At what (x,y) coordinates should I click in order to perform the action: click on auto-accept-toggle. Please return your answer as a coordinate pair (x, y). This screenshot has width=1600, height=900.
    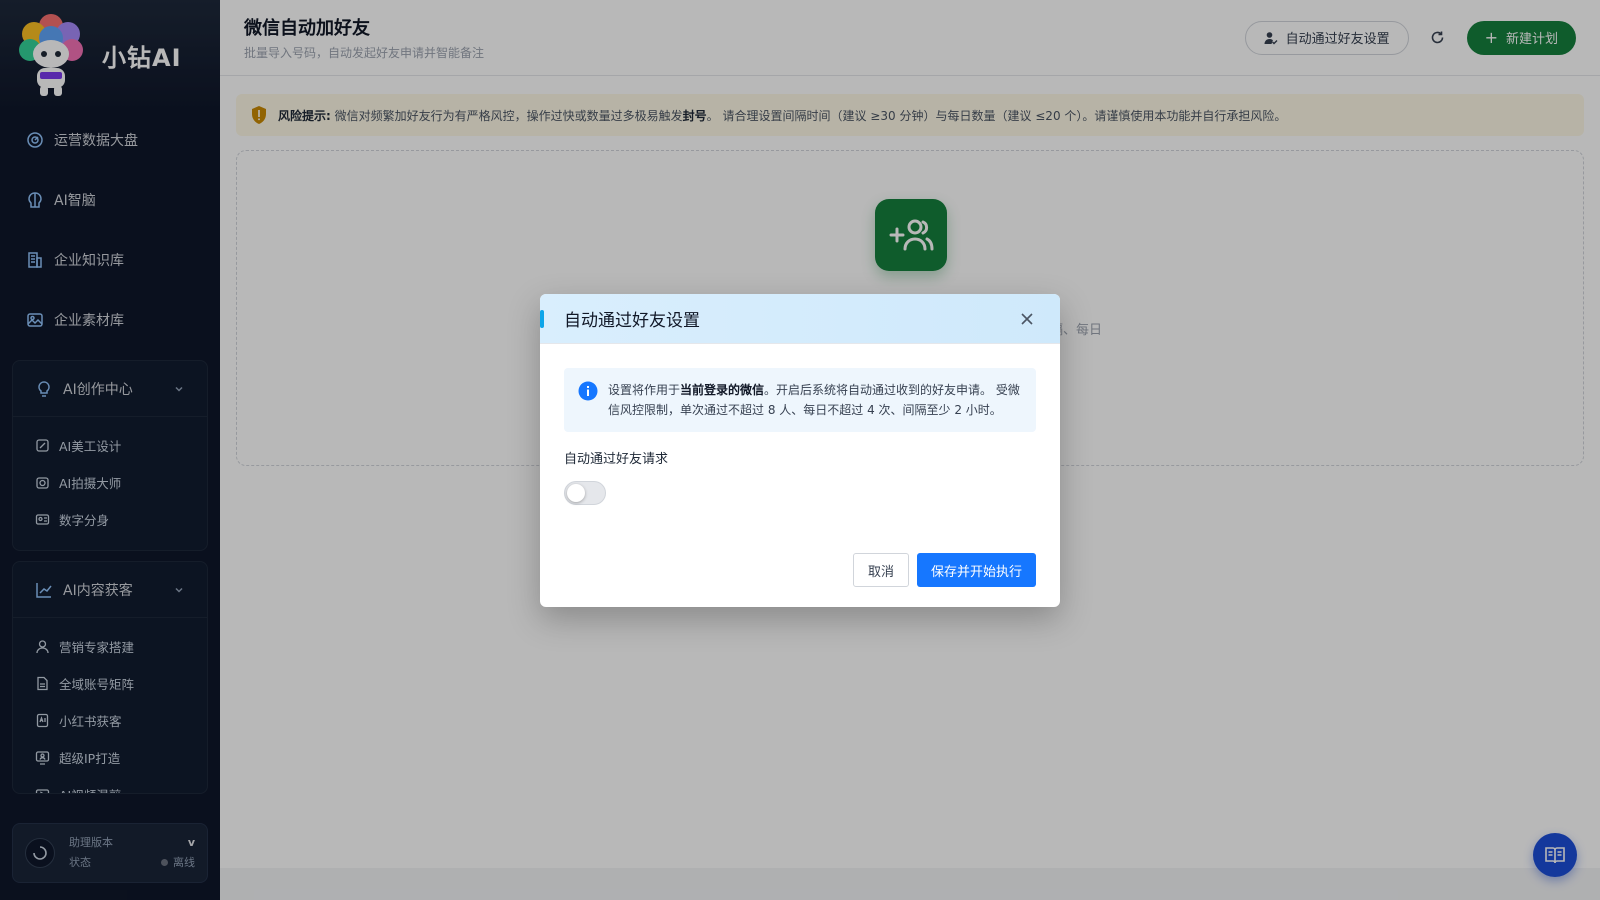
    Looking at the image, I should click on (585, 493).